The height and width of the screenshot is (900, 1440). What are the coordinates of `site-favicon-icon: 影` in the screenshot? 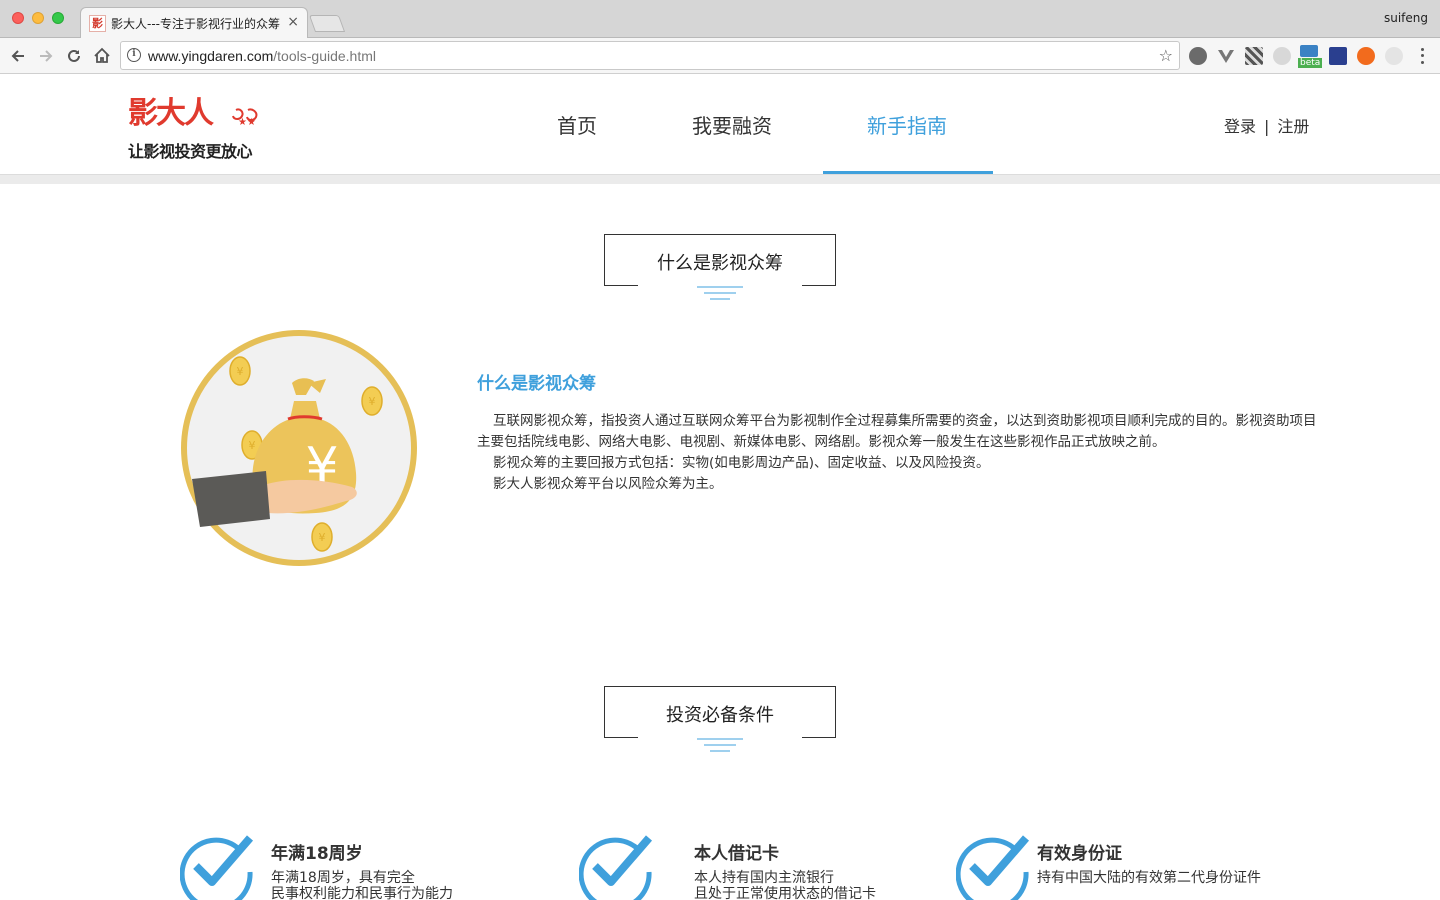 It's located at (97, 23).